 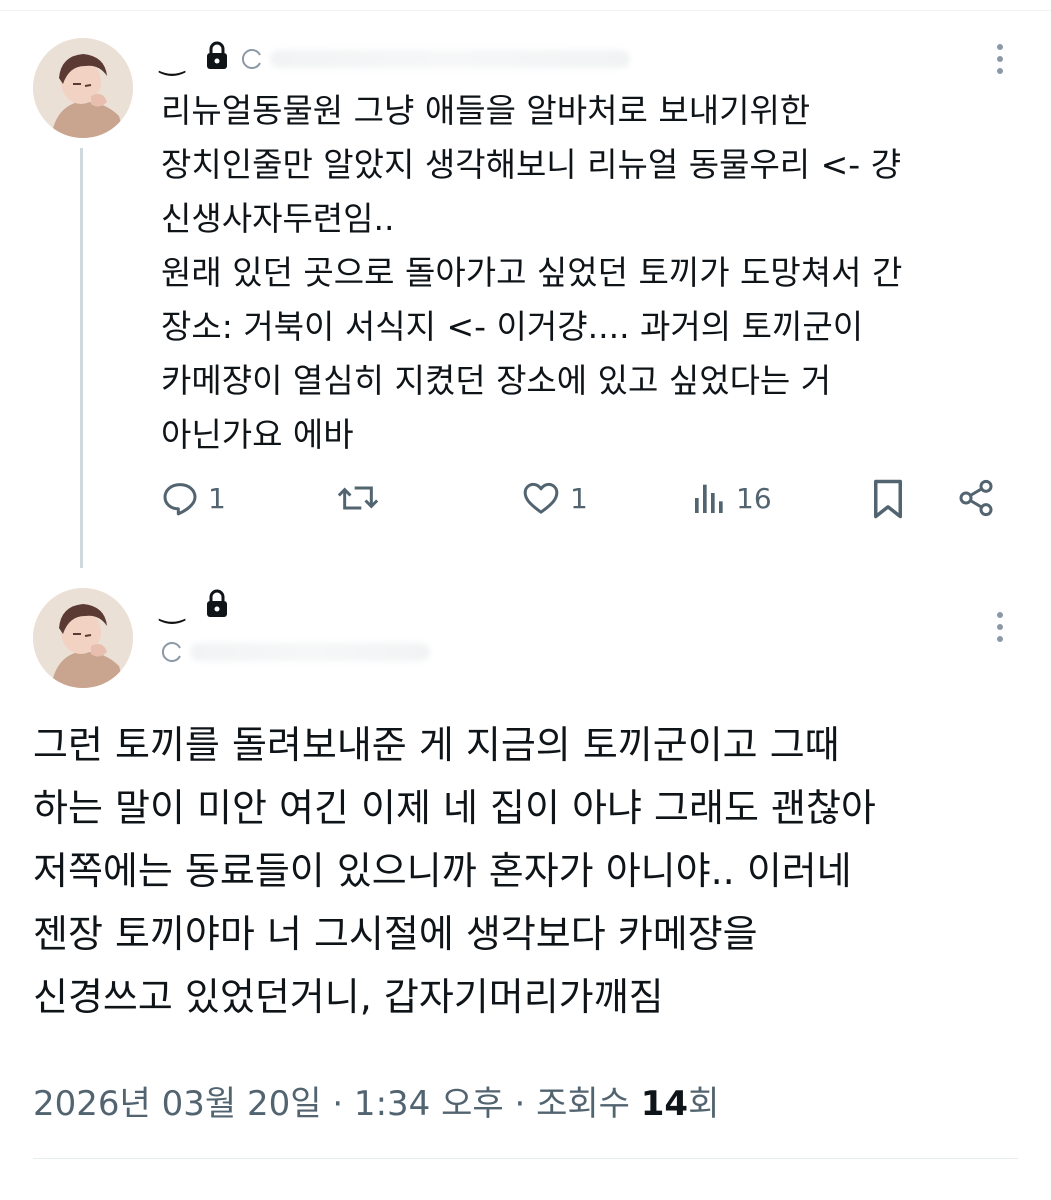 I want to click on share-icon, so click(x=976, y=498).